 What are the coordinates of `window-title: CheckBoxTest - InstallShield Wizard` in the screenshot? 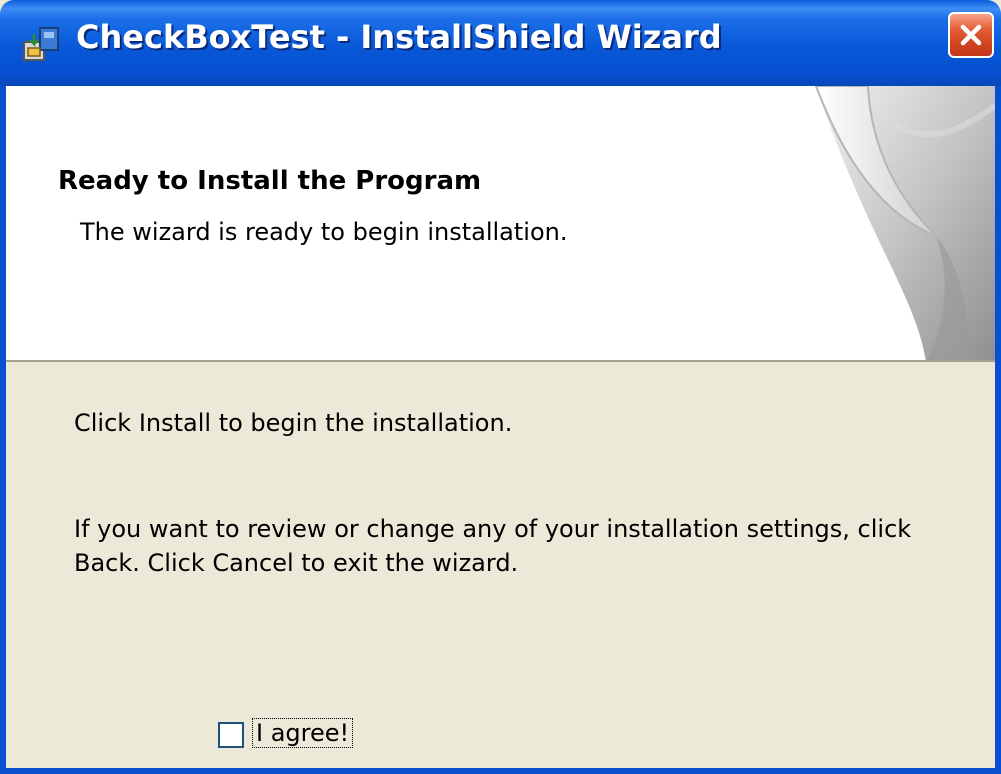 It's located at (399, 37).